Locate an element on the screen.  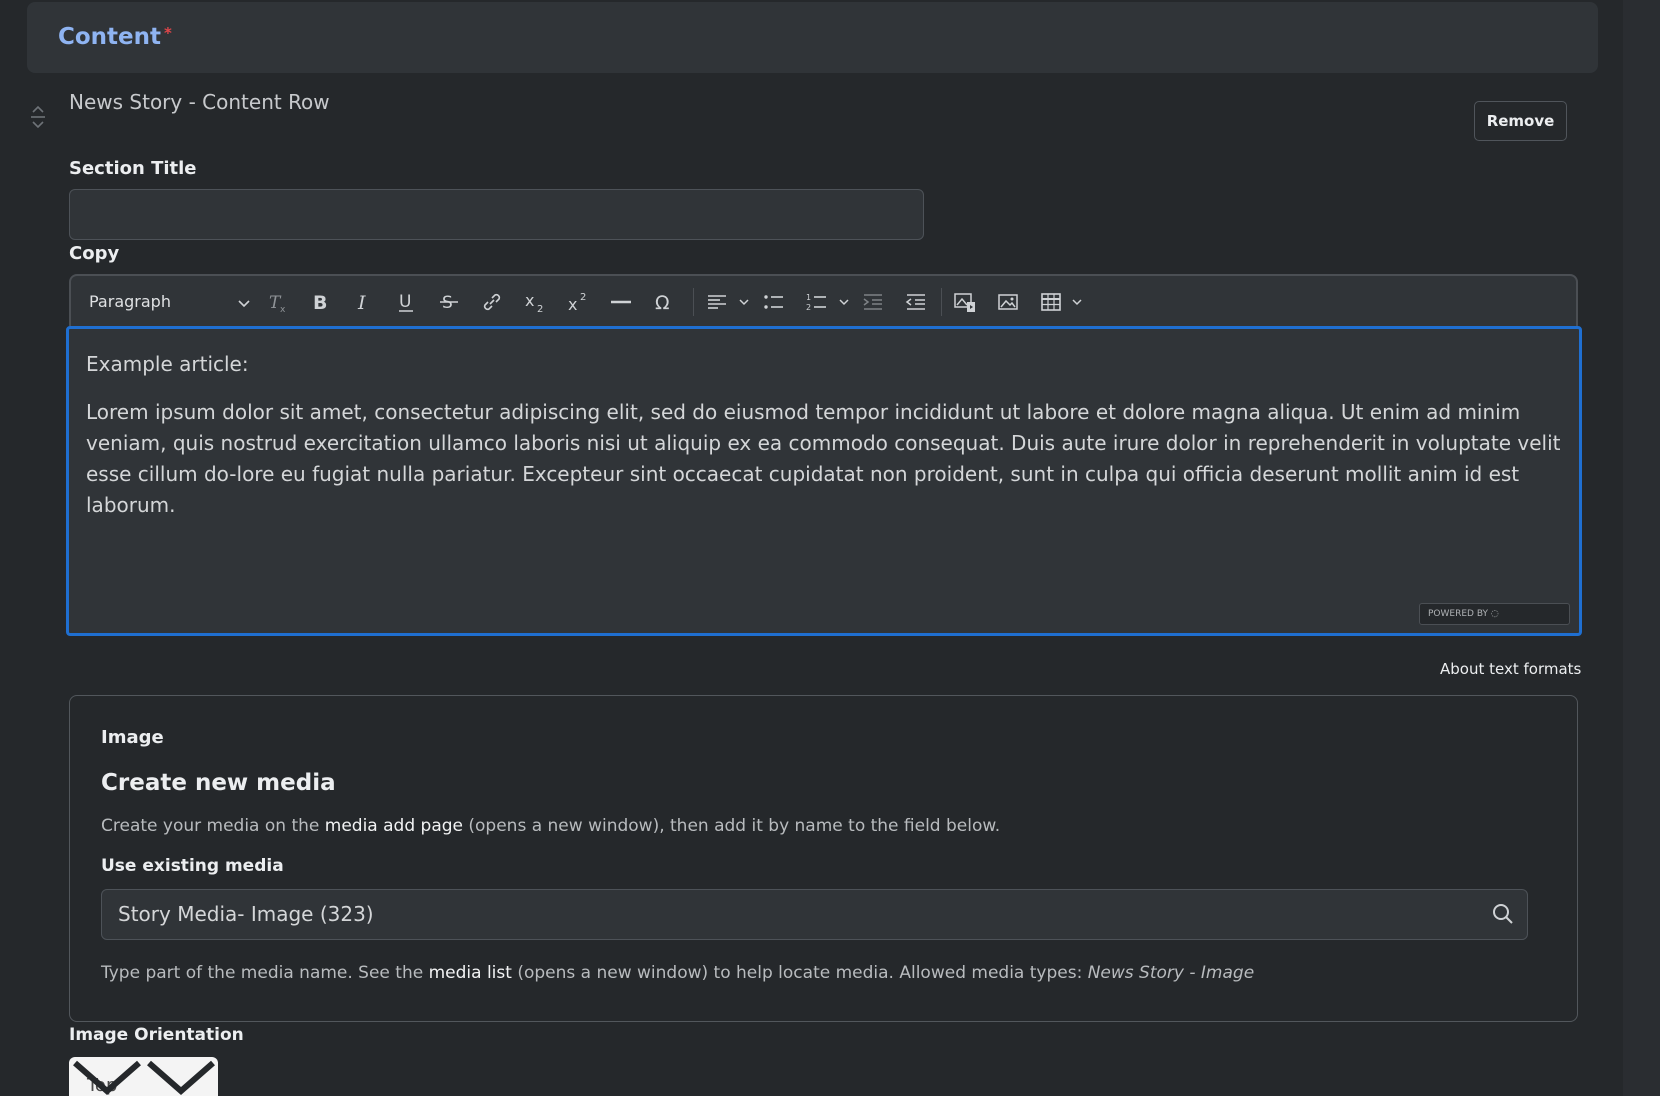
ckeditor-logo-icon: ◌ is located at coordinates (1494, 614).